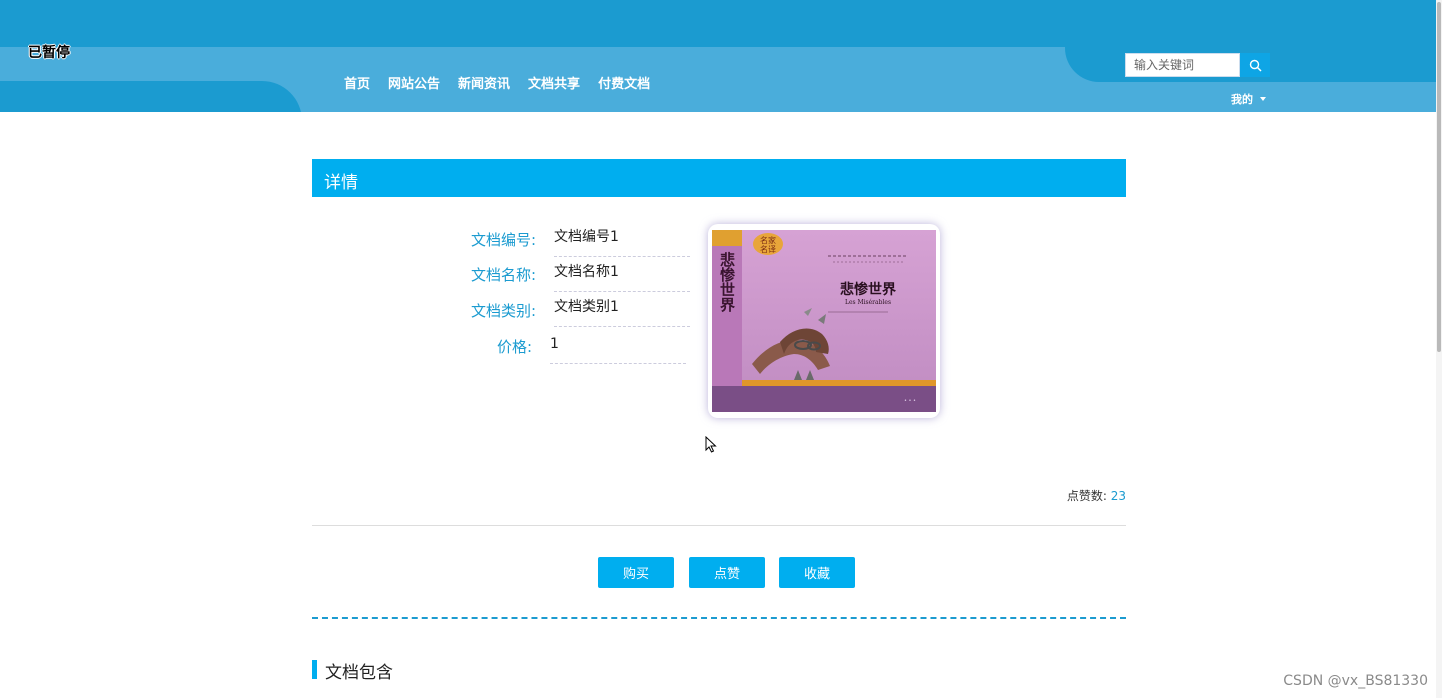  What do you see at coordinates (622, 277) in the screenshot?
I see `field-value-doc-name: 文档名称1` at bounding box center [622, 277].